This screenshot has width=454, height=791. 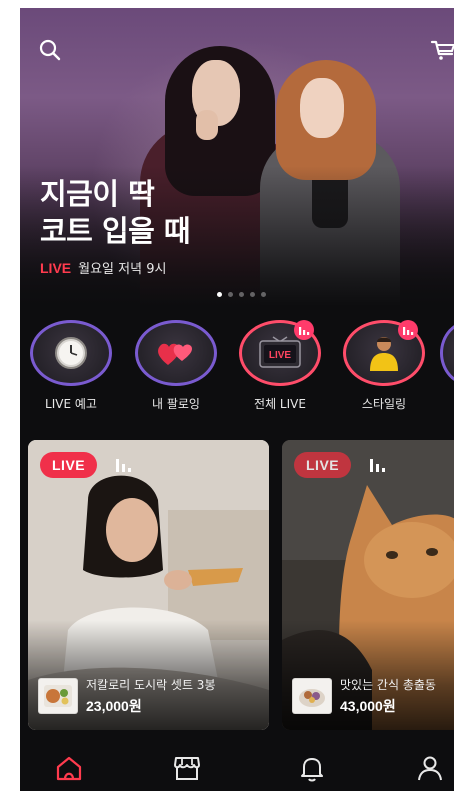 I want to click on category-more-partial, so click(x=447, y=353).